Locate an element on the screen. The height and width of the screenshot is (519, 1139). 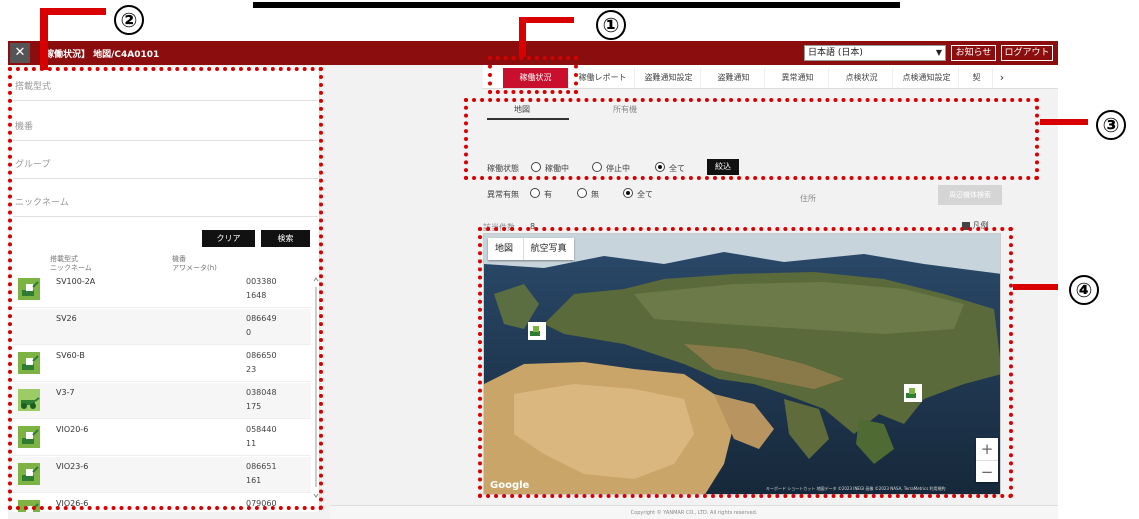
tab-contract: 契 is located at coordinates (977, 78).